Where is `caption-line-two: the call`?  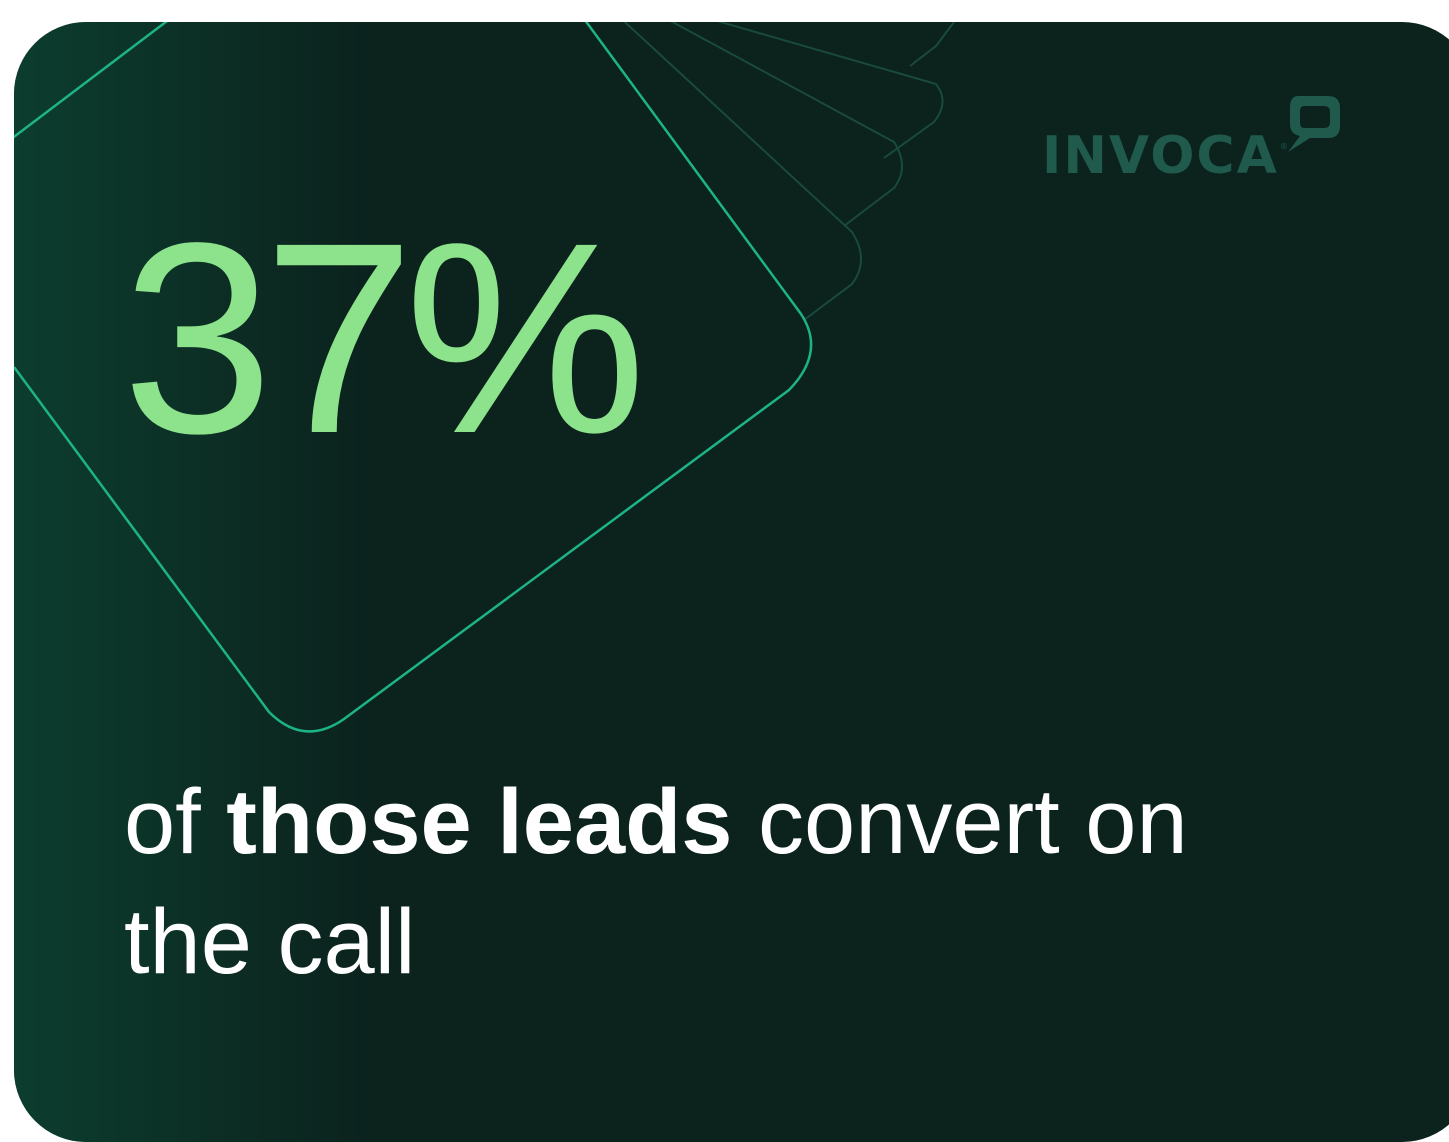 caption-line-two: the call is located at coordinates (270, 942).